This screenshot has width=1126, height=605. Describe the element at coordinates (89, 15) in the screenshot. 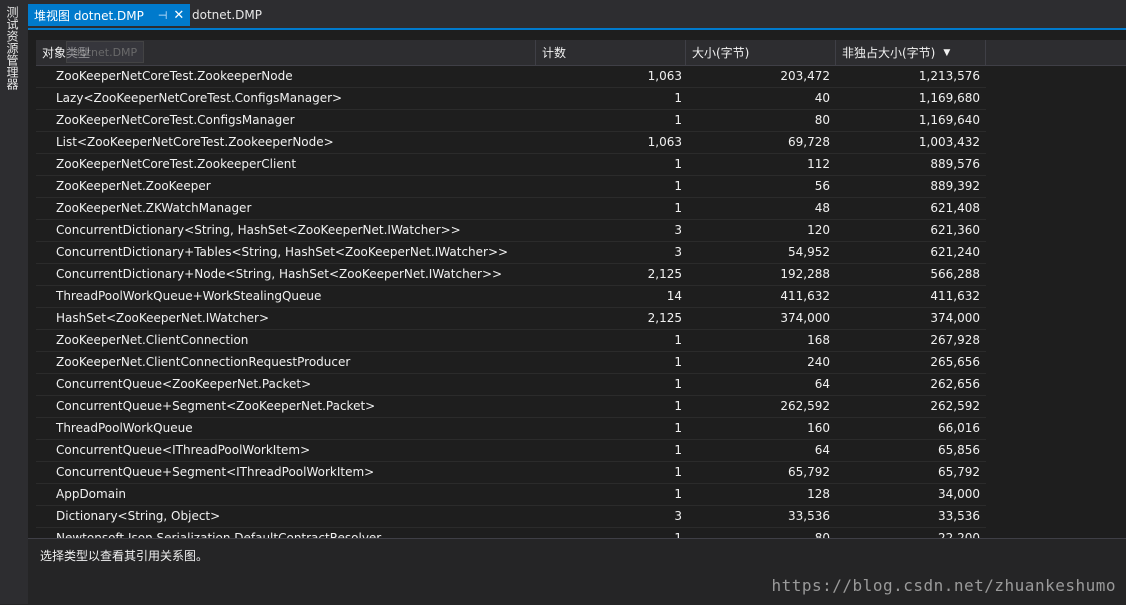

I see `tab-label: 堆视图 dotnet.DMP` at that location.